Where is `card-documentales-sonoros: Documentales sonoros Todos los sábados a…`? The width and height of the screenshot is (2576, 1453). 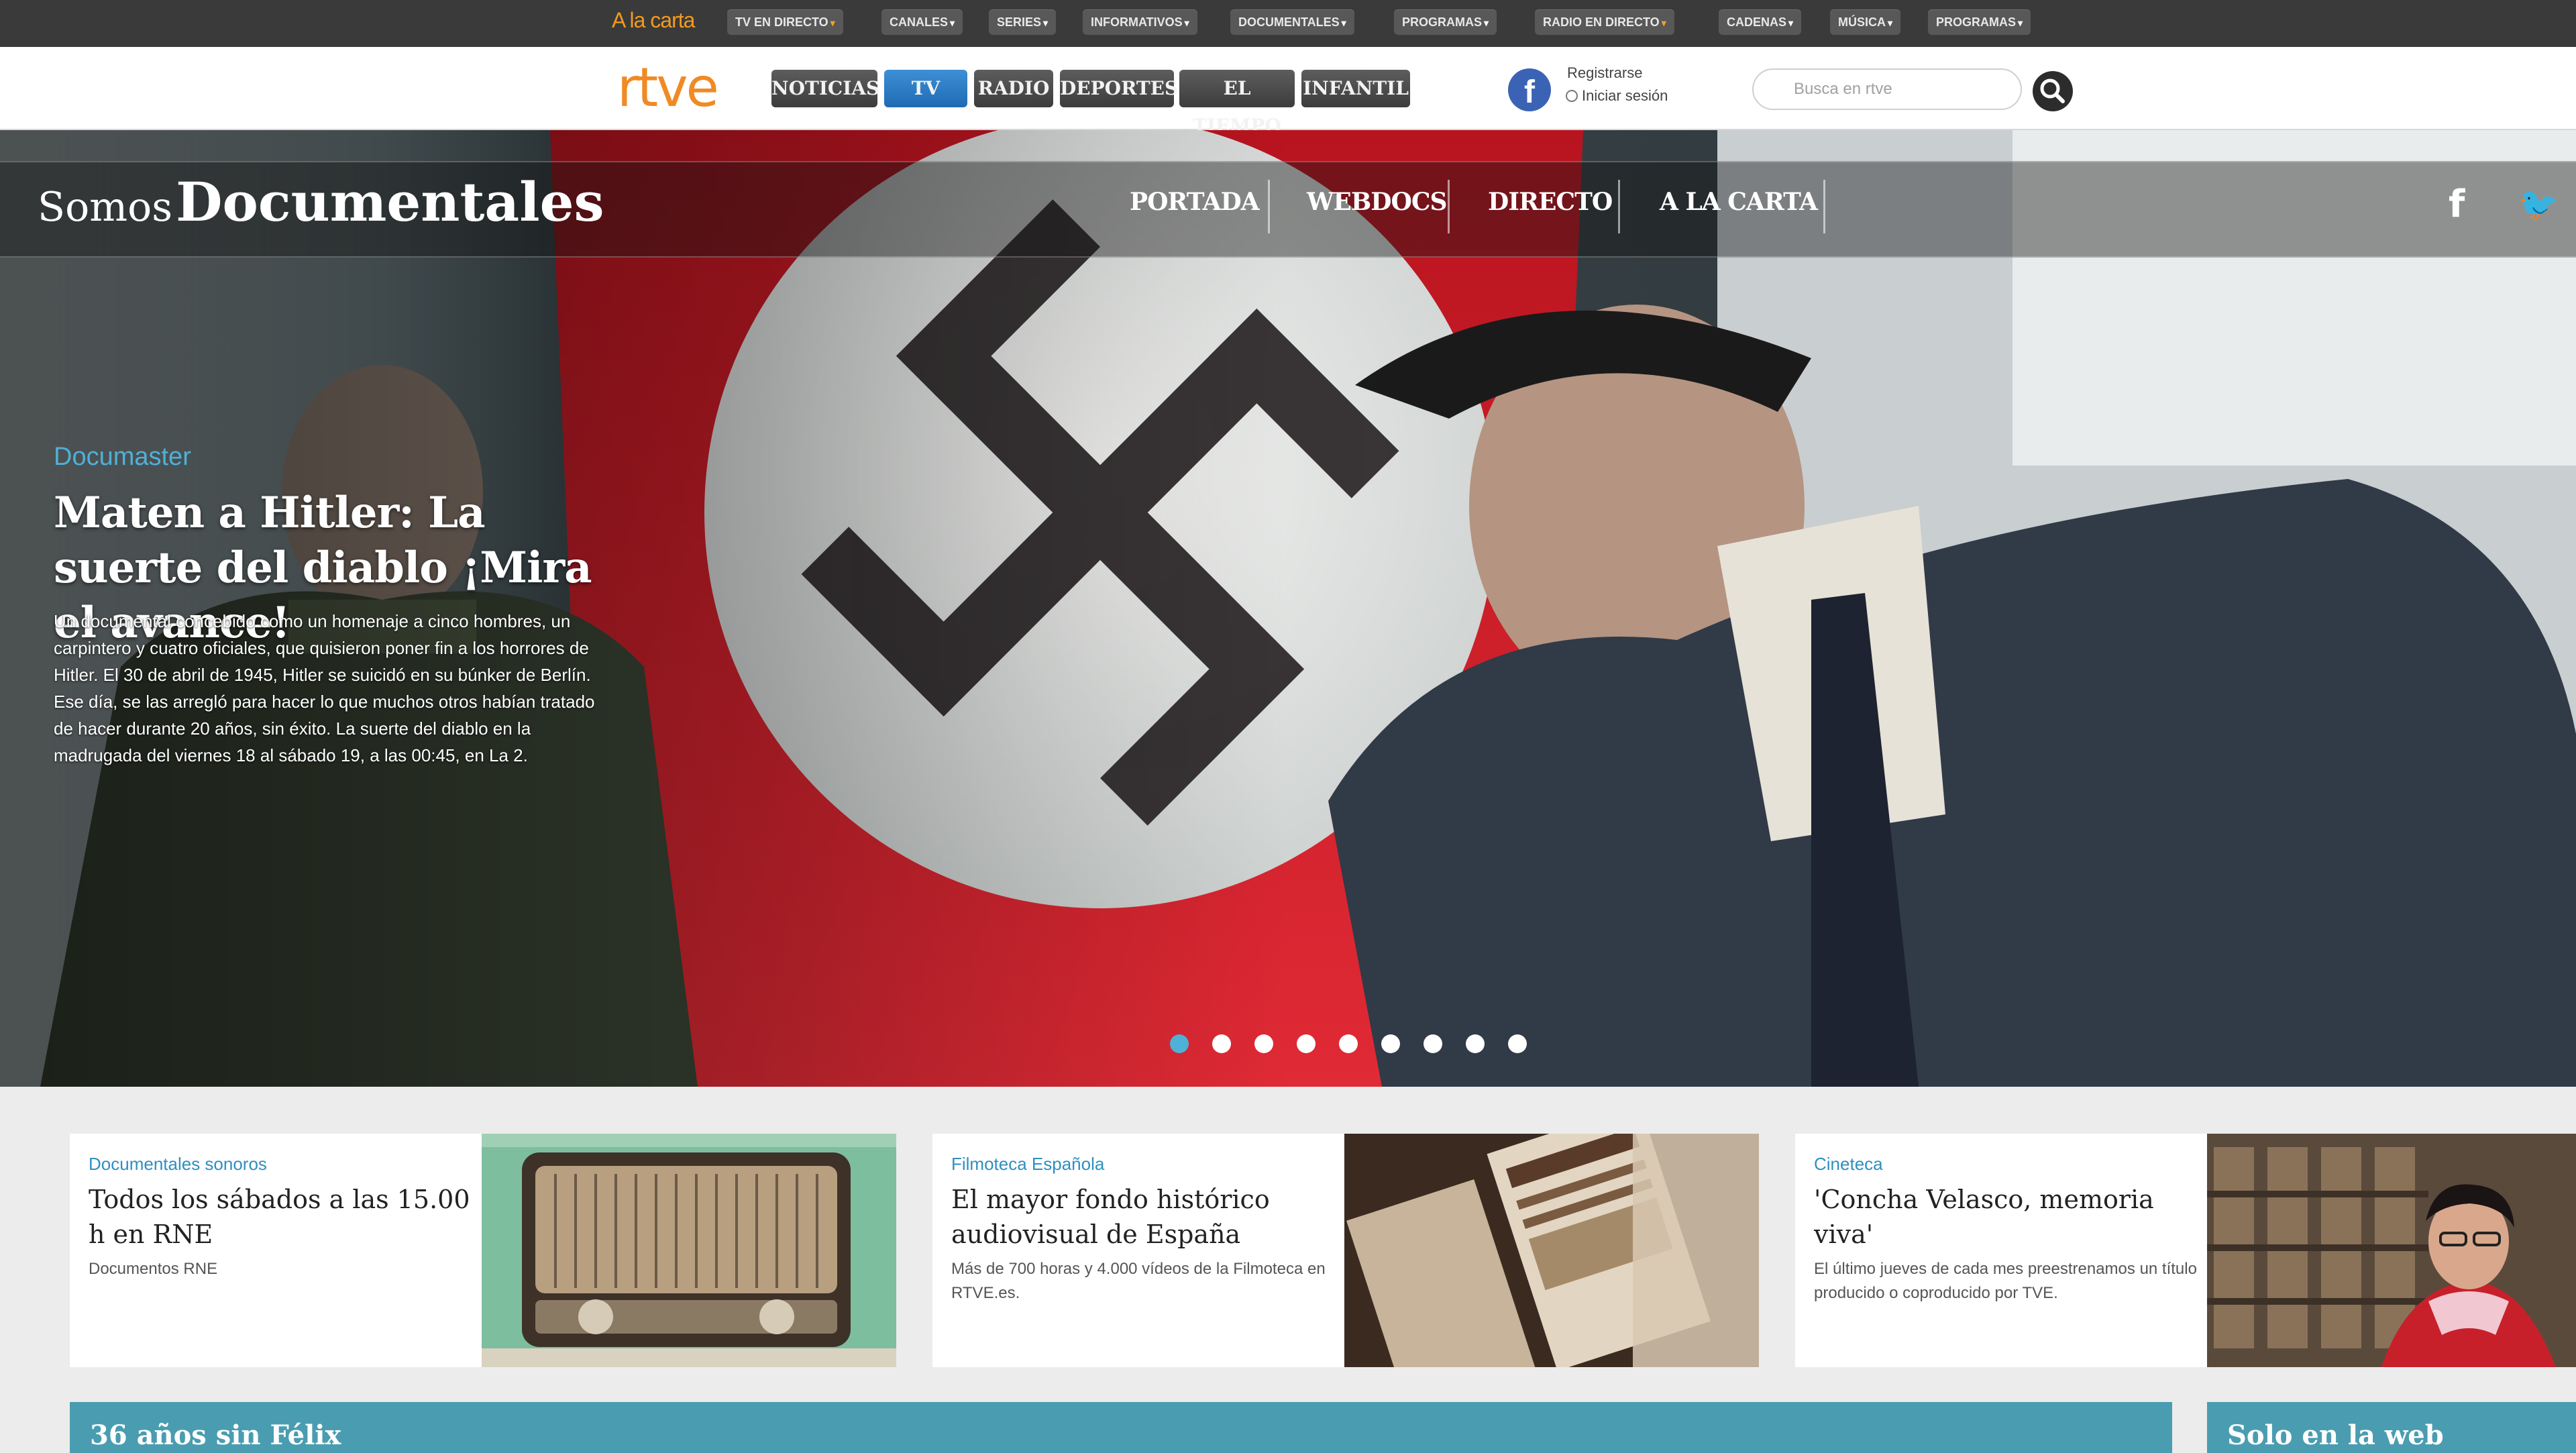 card-documentales-sonoros: Documentales sonoros Todos los sábados a… is located at coordinates (483, 1251).